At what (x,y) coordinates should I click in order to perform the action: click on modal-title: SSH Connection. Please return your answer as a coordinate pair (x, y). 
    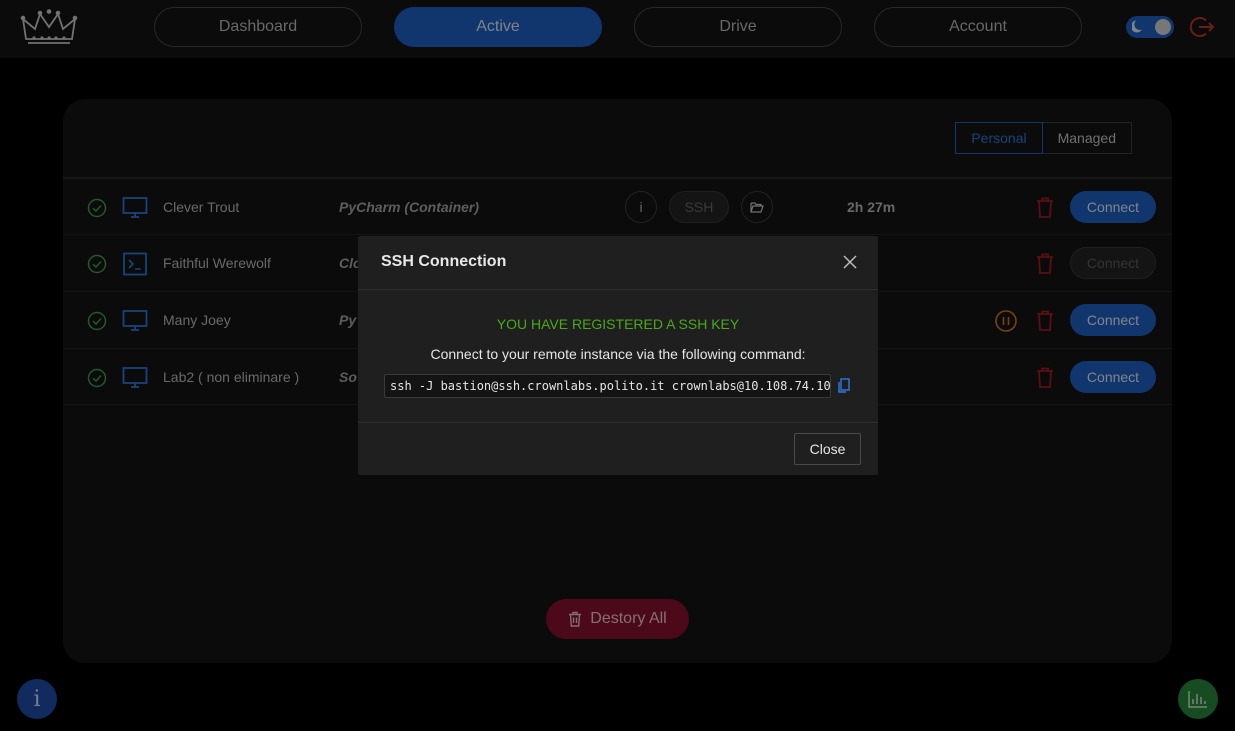
    Looking at the image, I should click on (444, 261).